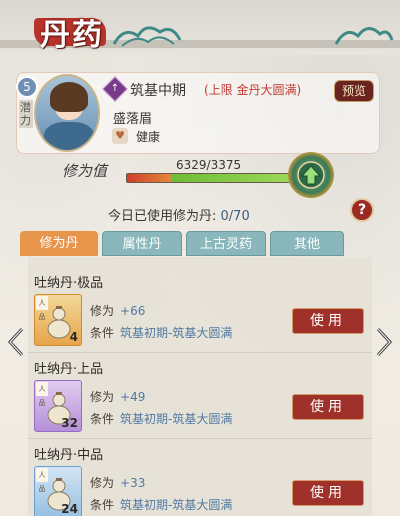 The height and width of the screenshot is (516, 400). Describe the element at coordinates (58, 406) in the screenshot. I see `item-icon-frame: 人品 32` at that location.